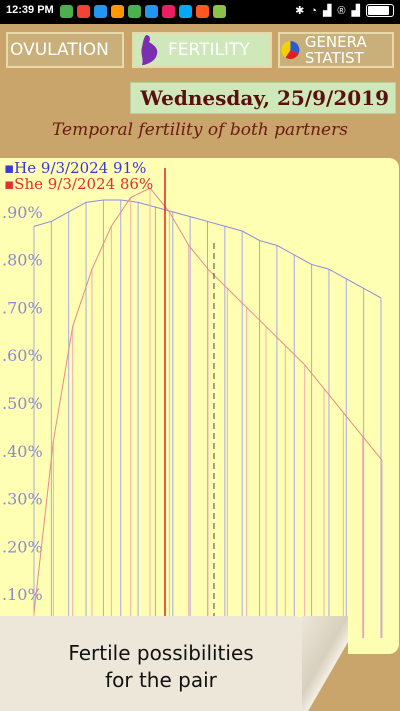  I want to click on status-right-icons: ✱ ◔ ▟ ® ▟, so click(344, 10).